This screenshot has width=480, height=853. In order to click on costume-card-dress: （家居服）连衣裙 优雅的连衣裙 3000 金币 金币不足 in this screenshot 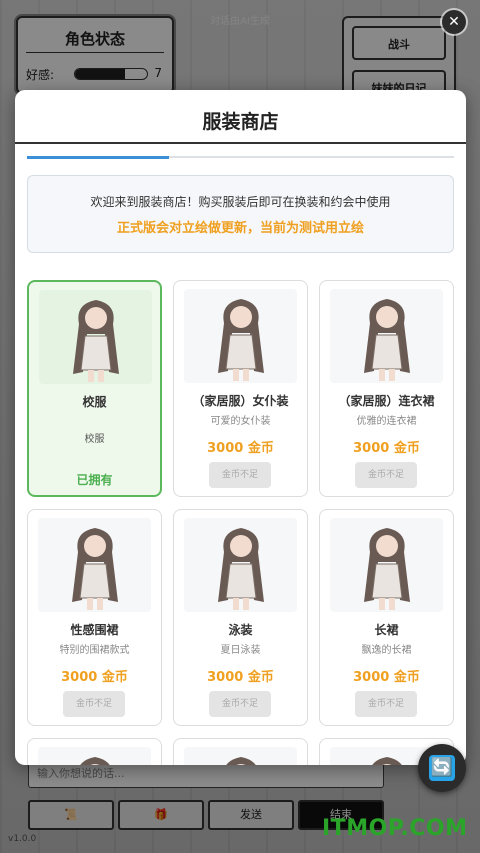, I will do `click(386, 388)`.